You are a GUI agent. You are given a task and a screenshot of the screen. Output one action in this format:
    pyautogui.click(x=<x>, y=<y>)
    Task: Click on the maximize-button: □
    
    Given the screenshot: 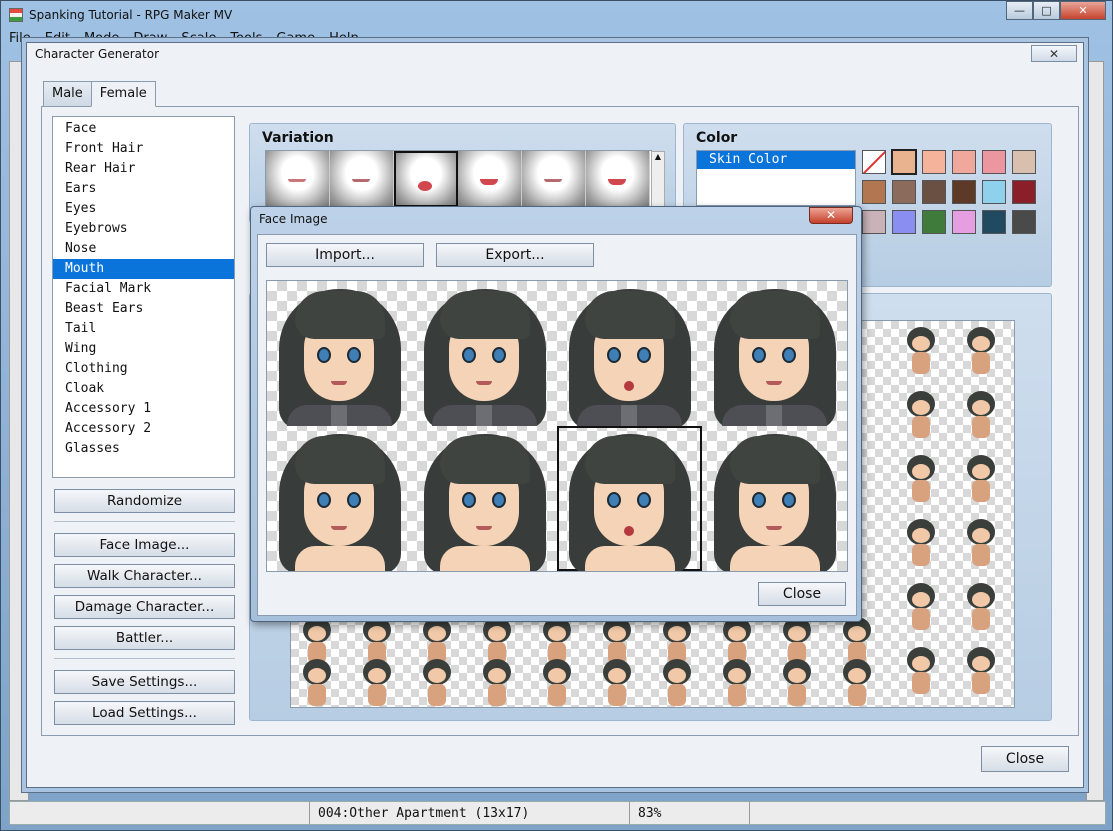 What is the action you would take?
    pyautogui.click(x=1046, y=10)
    